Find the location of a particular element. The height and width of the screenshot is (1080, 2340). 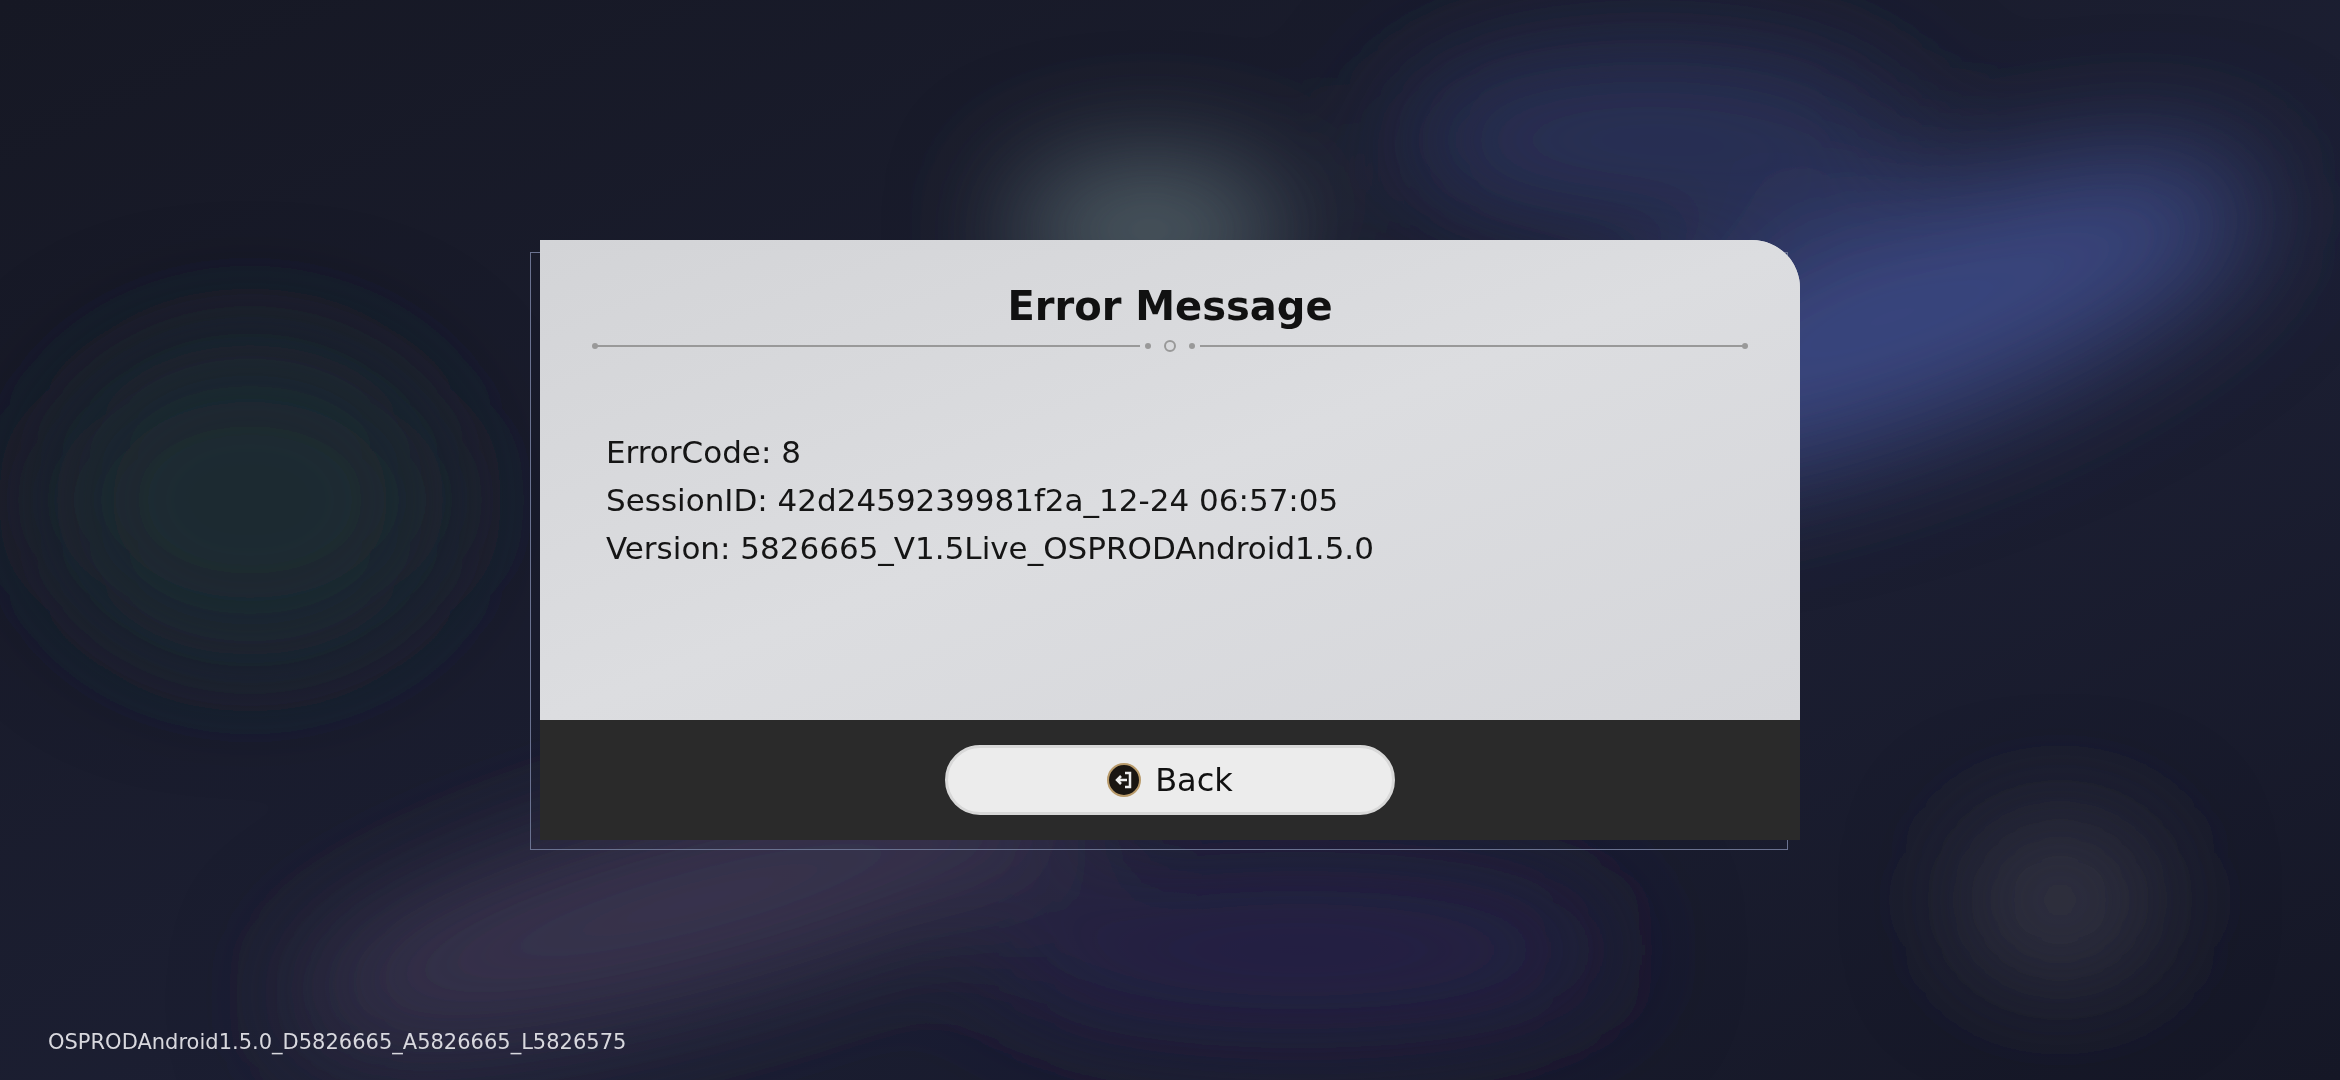

dialog-title: Error Message is located at coordinates (1170, 306).